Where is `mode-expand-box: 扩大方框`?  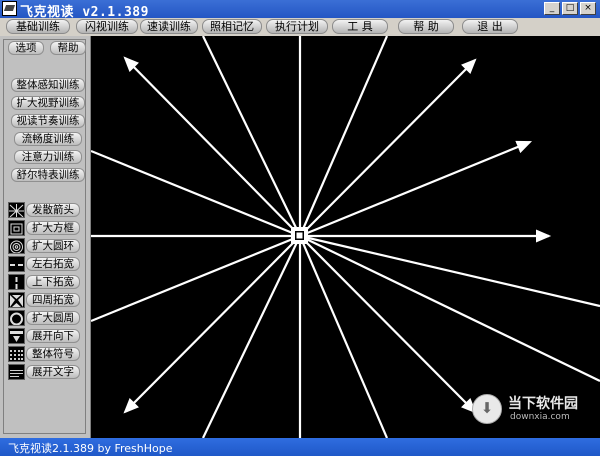 mode-expand-box: 扩大方框 is located at coordinates (45, 228).